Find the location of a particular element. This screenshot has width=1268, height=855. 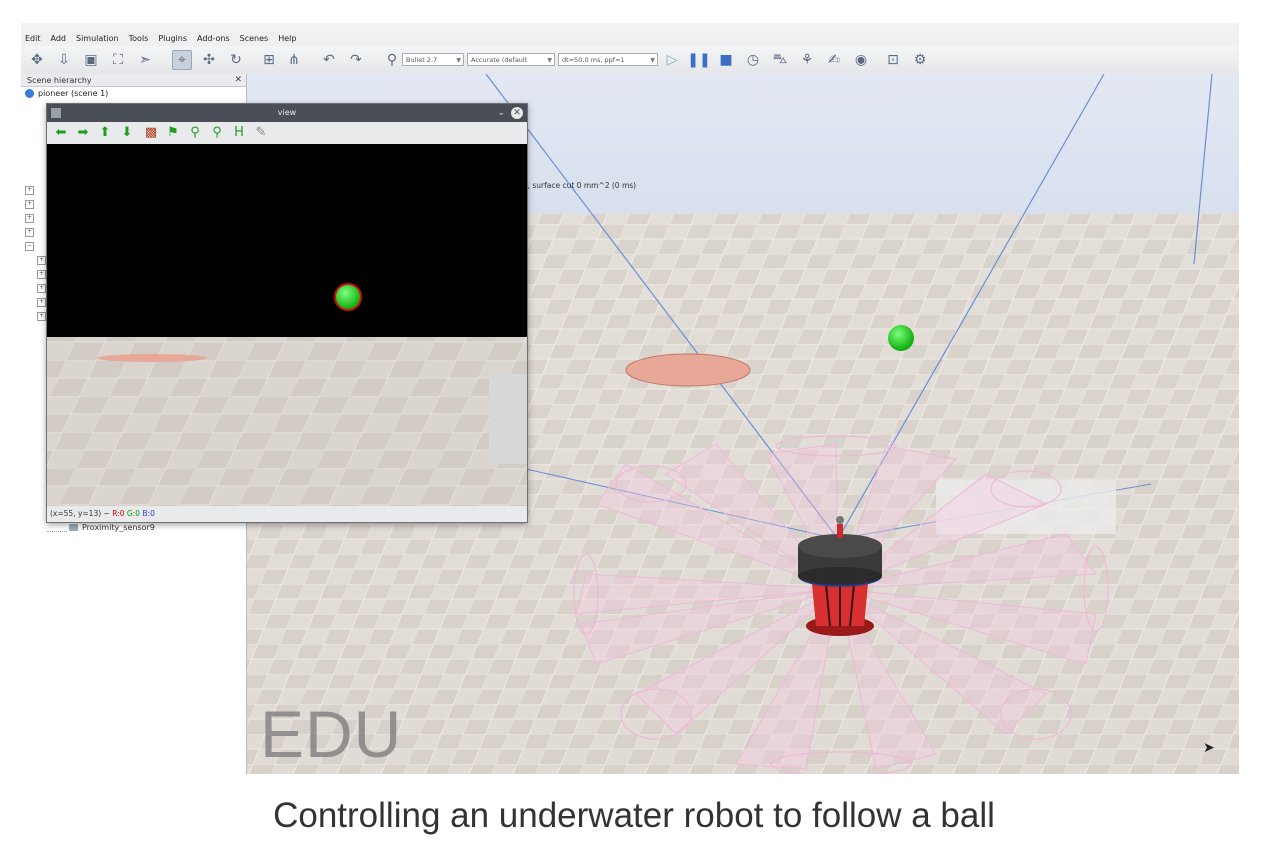

menu-addons: Add-ons is located at coordinates (213, 38).